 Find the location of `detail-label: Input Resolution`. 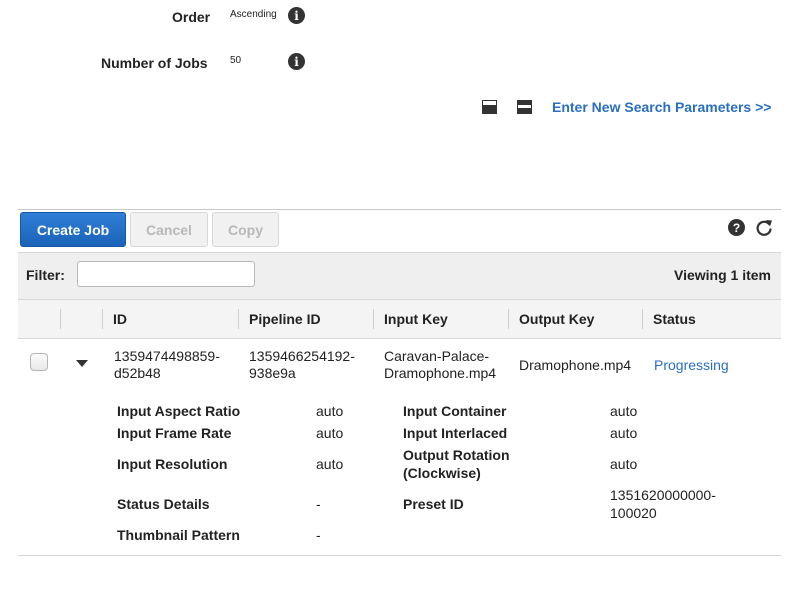

detail-label: Input Resolution is located at coordinates (172, 464).